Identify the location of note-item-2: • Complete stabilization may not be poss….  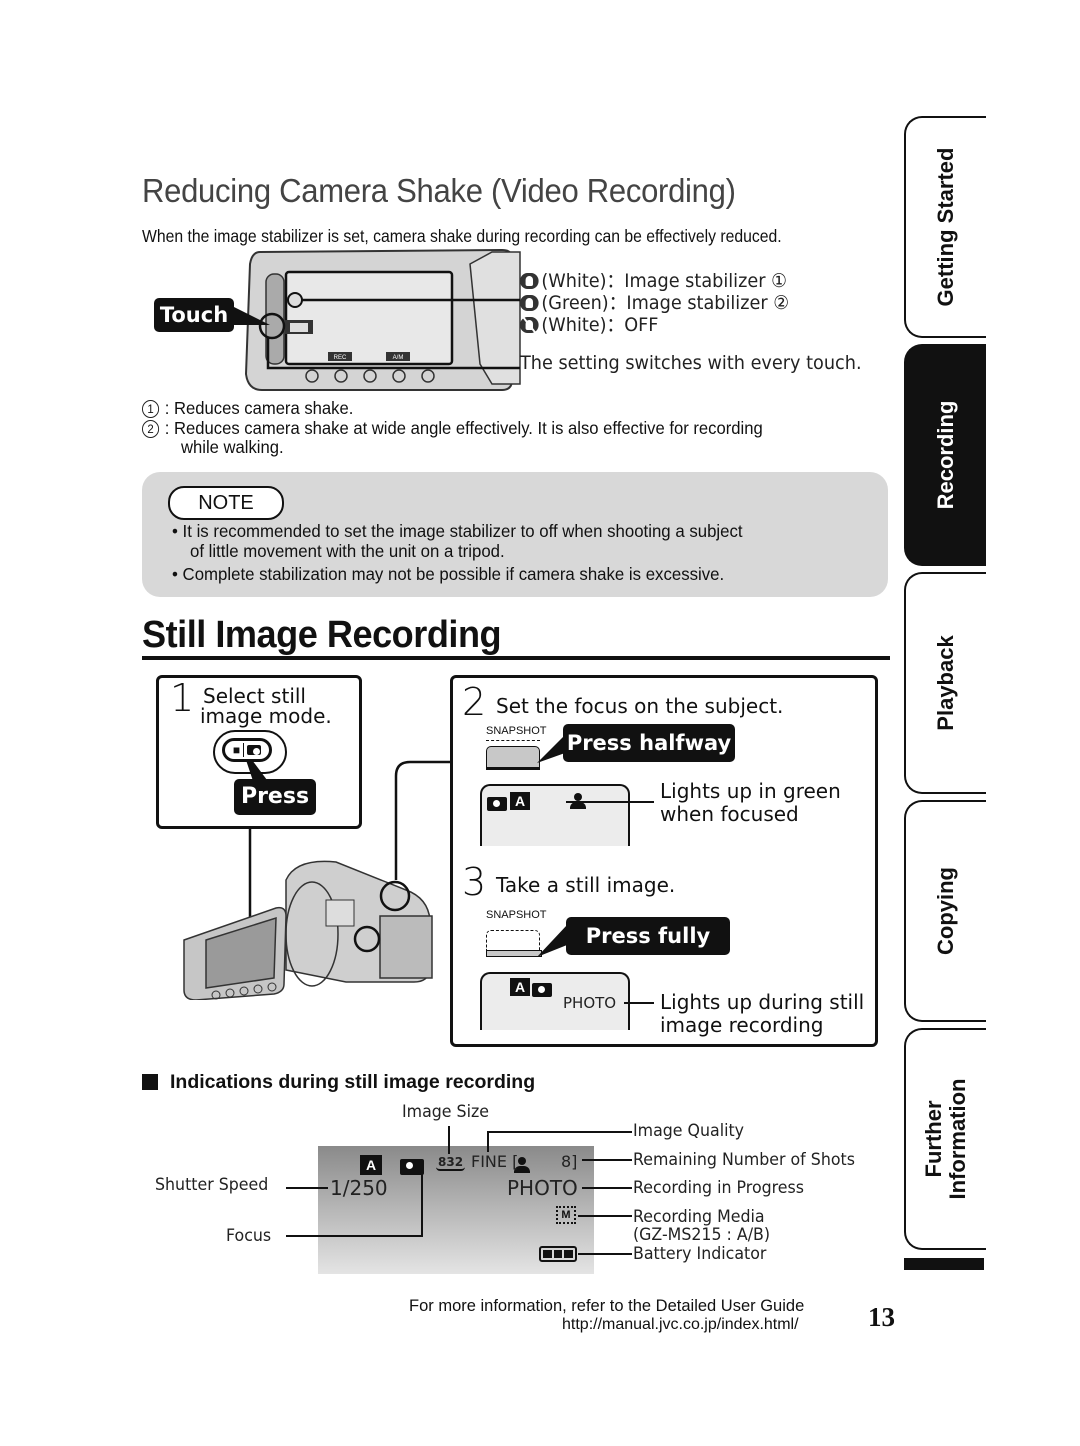
(448, 574).